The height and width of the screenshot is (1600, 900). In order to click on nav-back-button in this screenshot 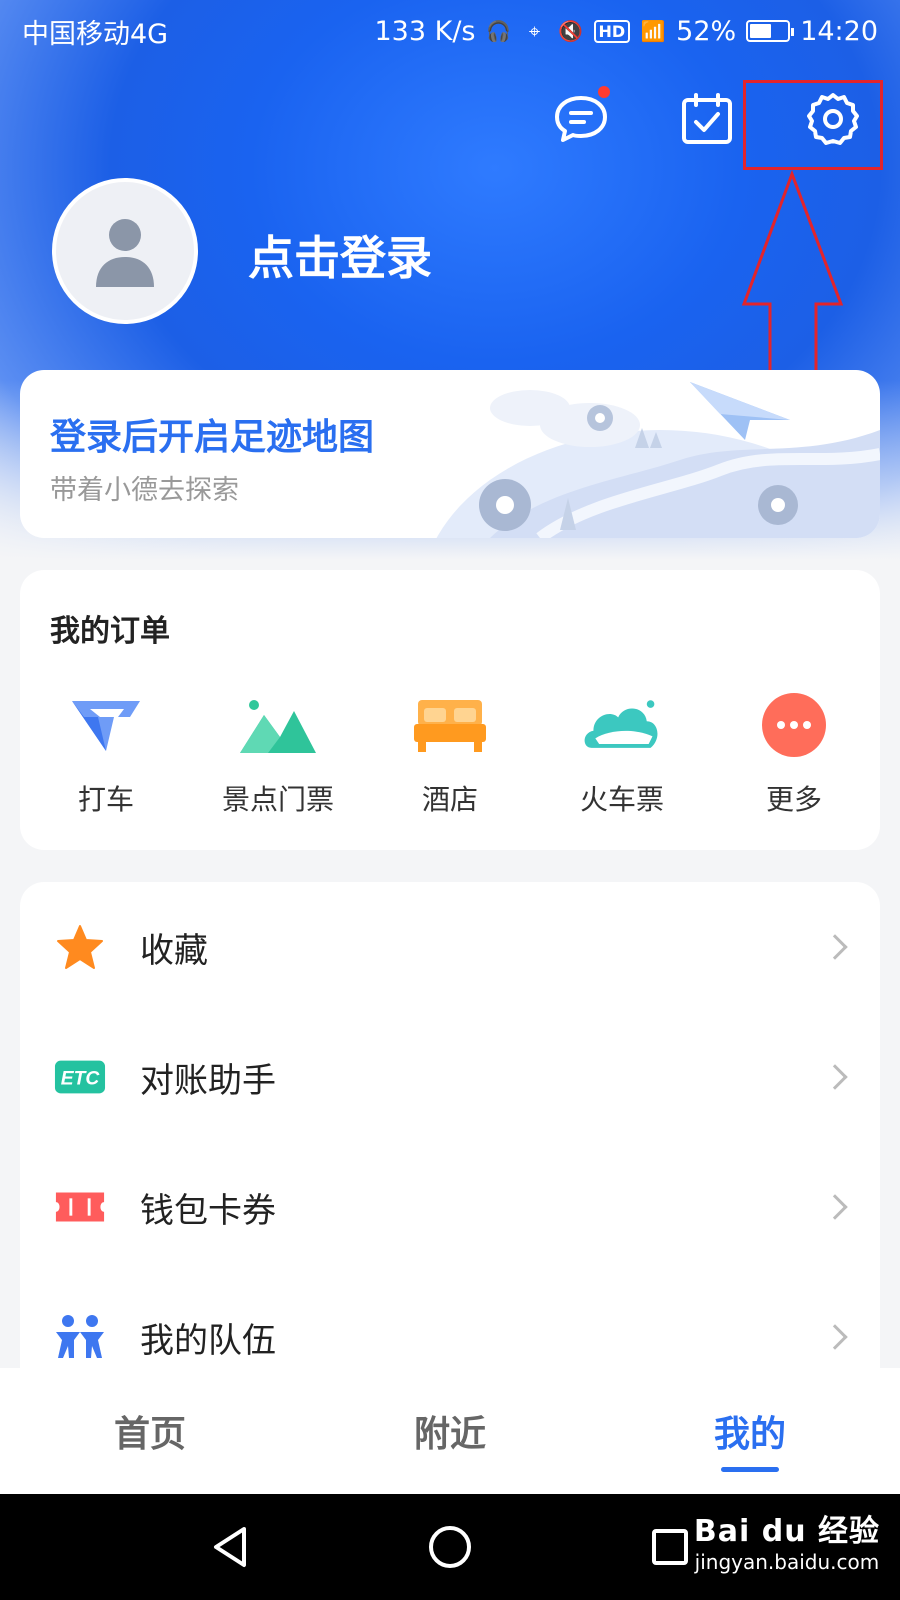, I will do `click(230, 1547)`.